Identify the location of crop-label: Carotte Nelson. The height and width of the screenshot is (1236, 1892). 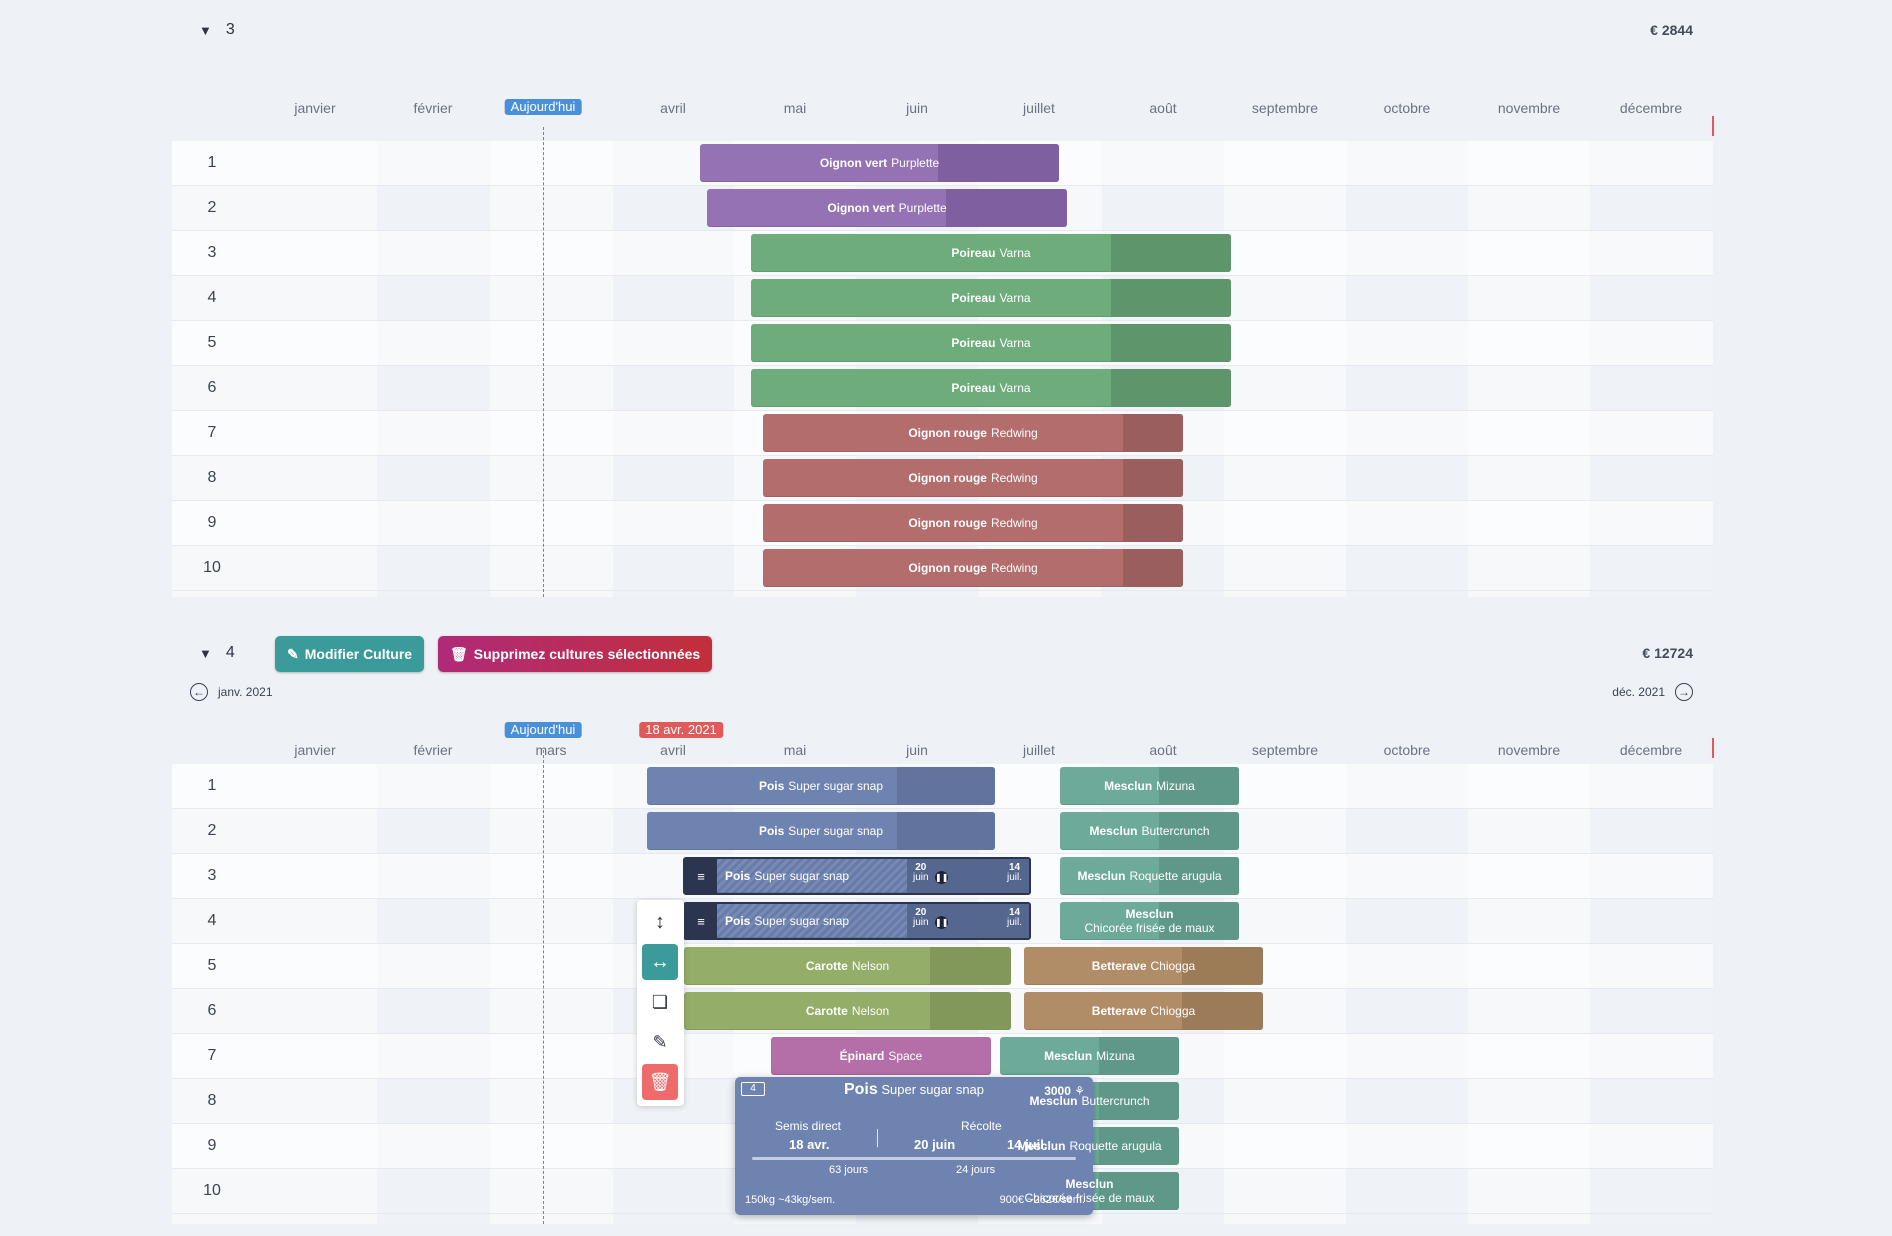
(847, 966).